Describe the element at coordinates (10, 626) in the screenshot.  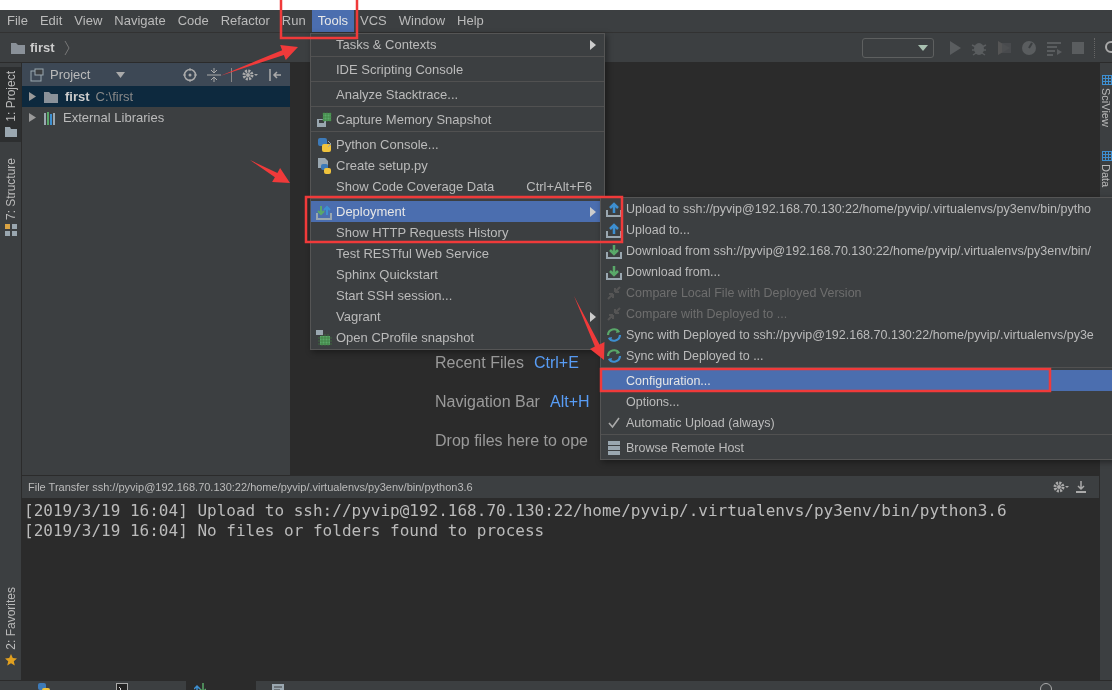
I see `tool-window-tab: 2: Favorites` at that location.